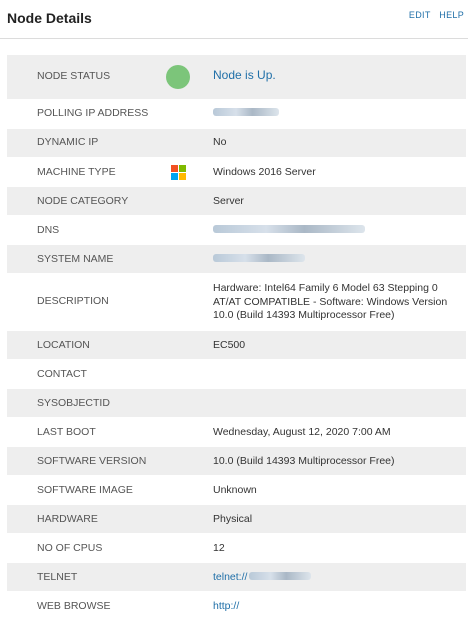 This screenshot has width=468, height=621. I want to click on dns-value, so click(338, 231).